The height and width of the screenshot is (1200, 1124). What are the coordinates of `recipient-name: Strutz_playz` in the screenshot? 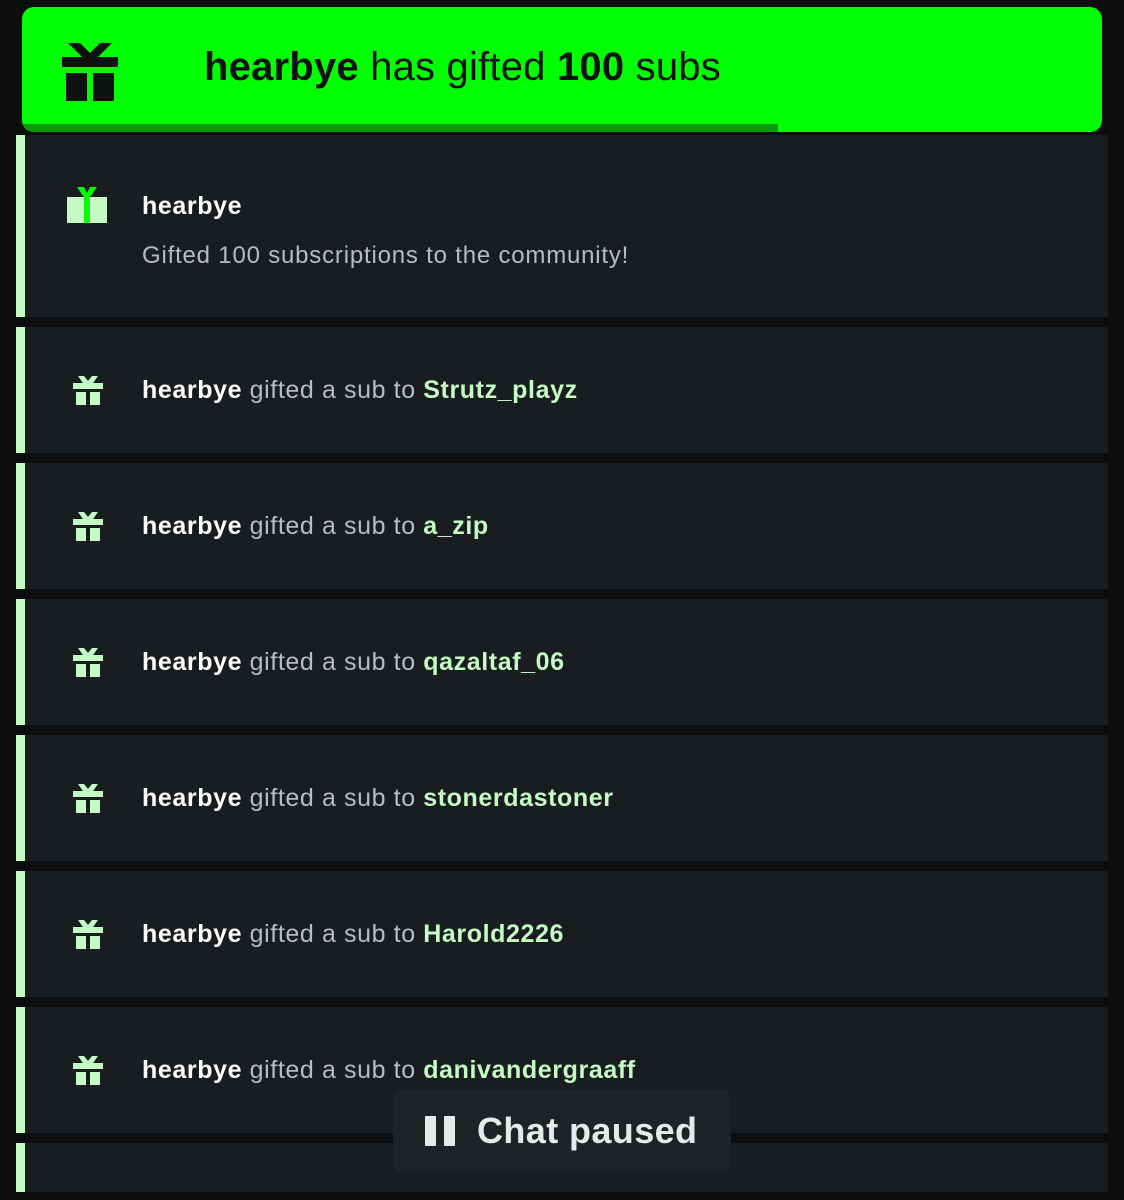 It's located at (500, 390).